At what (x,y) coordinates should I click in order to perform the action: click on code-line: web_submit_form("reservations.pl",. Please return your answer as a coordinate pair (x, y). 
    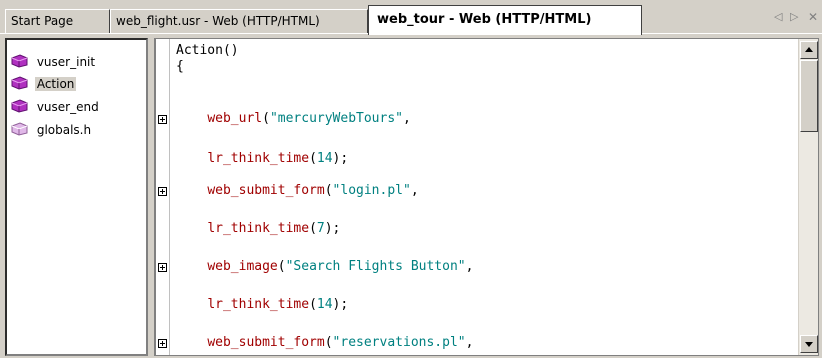
    Looking at the image, I should click on (340, 342).